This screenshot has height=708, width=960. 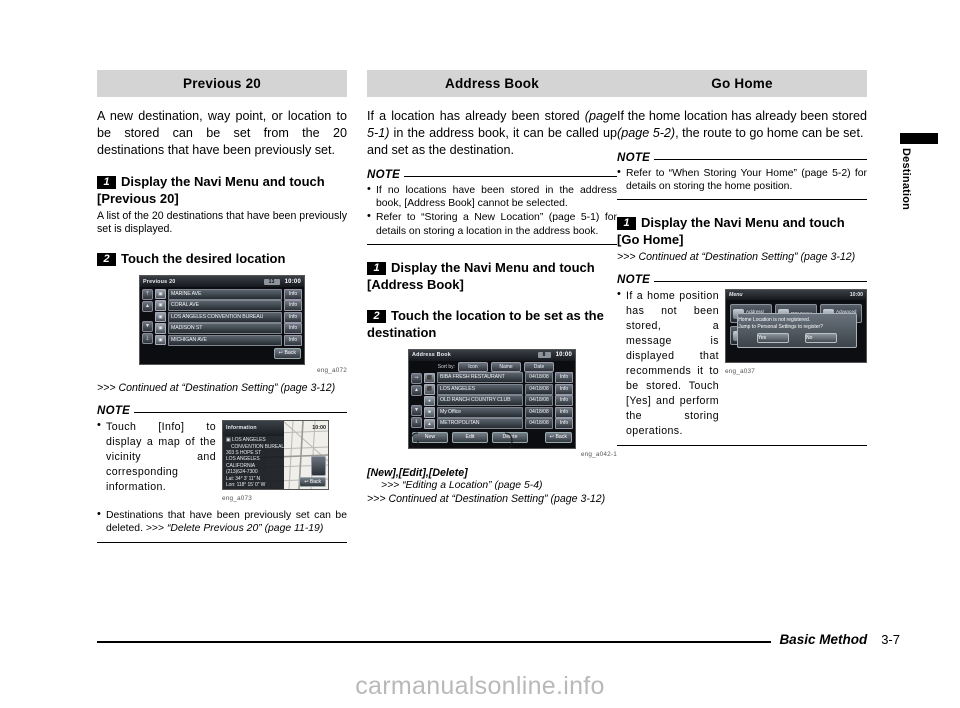 I want to click on sort-by-icon-button: Icon, so click(x=473, y=366).